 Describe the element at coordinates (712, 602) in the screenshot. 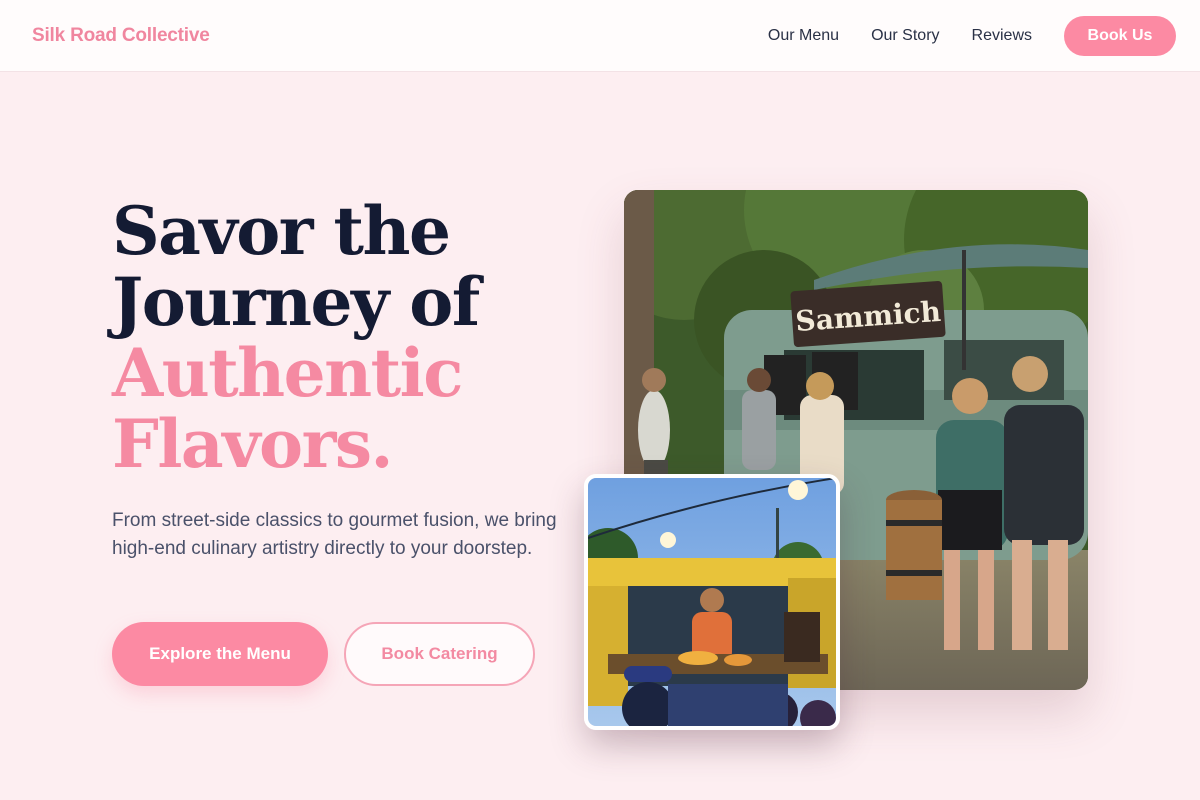

I see `night-market-photo` at that location.